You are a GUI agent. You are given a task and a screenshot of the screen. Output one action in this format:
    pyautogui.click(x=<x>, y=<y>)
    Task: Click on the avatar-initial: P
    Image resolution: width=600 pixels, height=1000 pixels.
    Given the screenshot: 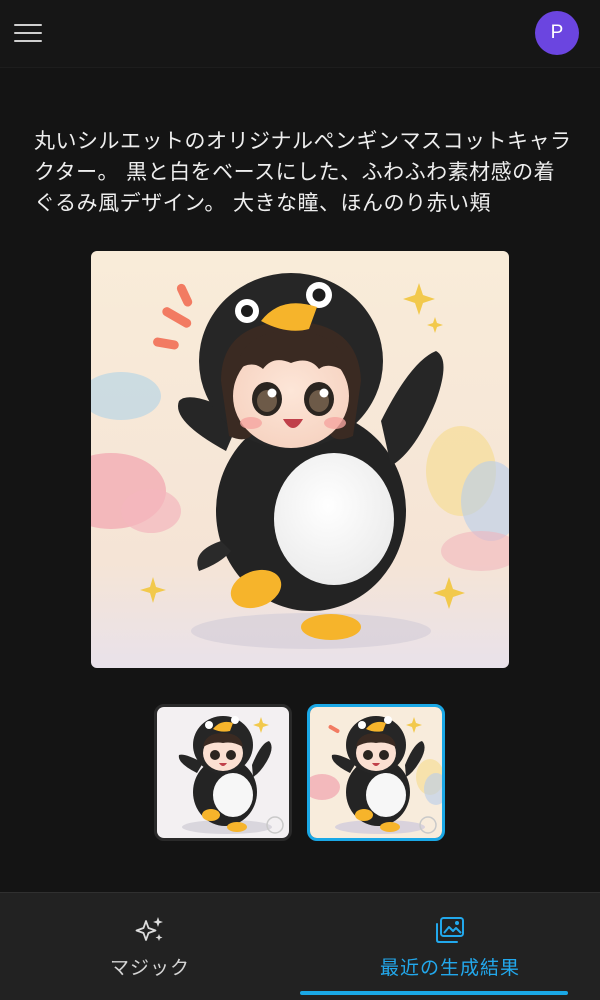 What is the action you would take?
    pyautogui.click(x=557, y=32)
    